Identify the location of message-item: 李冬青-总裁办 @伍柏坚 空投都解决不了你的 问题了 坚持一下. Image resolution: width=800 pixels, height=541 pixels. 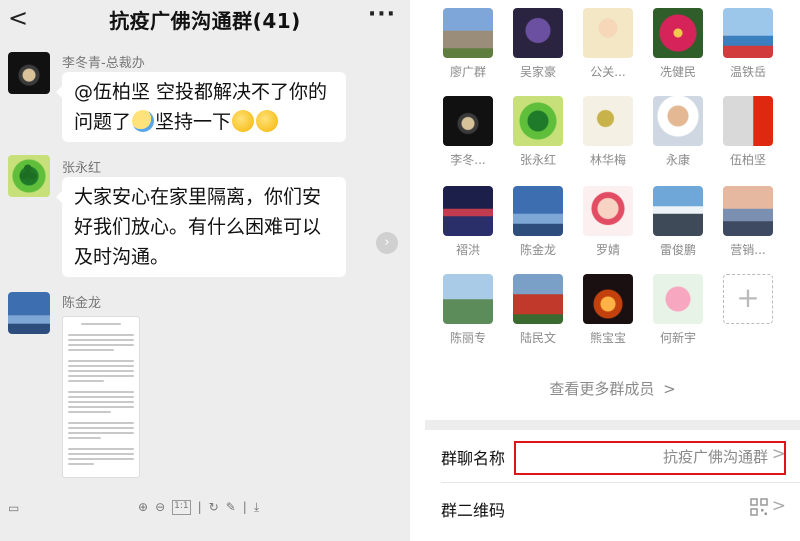
(200, 98).